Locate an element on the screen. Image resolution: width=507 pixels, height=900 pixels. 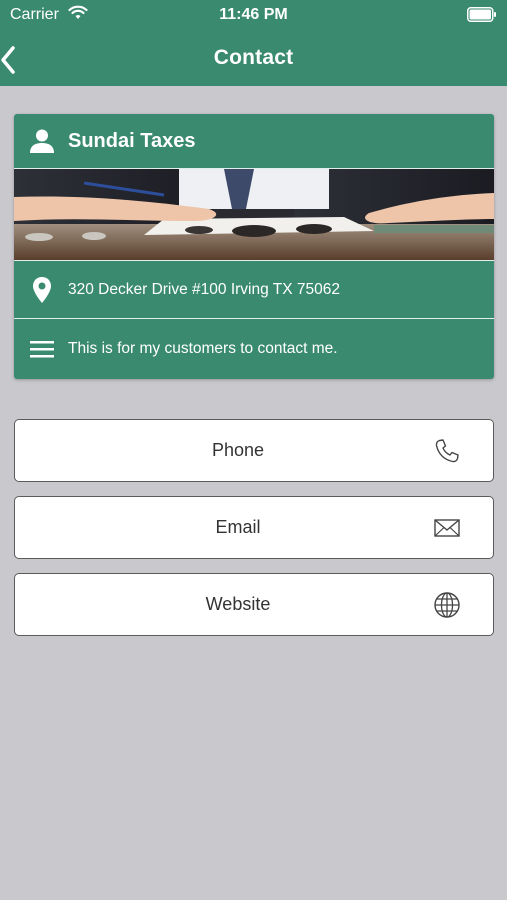
page-title: Contact is located at coordinates (253, 57).